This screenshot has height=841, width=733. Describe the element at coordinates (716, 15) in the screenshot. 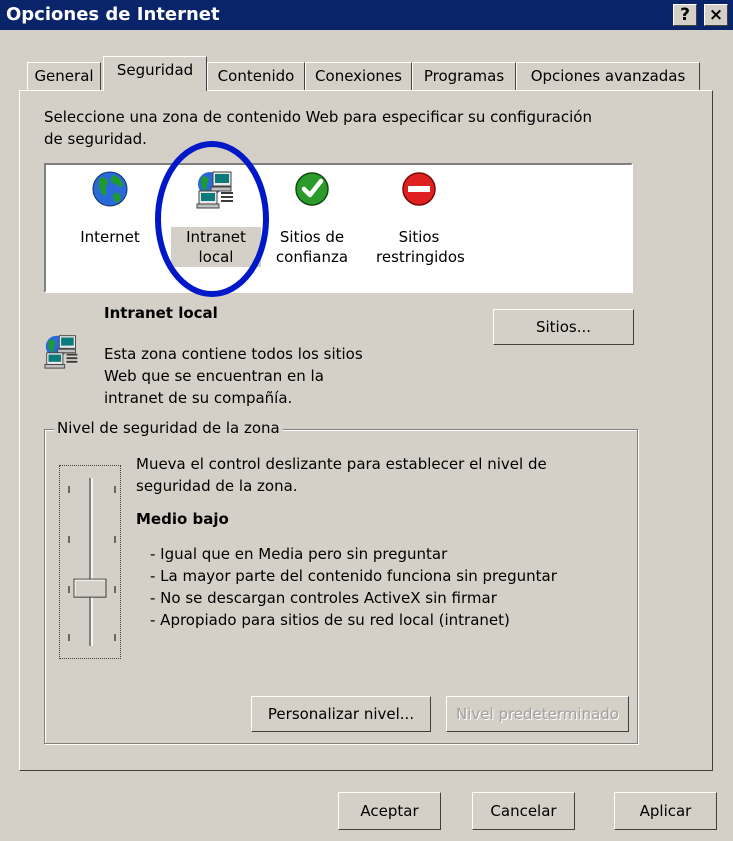

I see `close-button: ×` at that location.